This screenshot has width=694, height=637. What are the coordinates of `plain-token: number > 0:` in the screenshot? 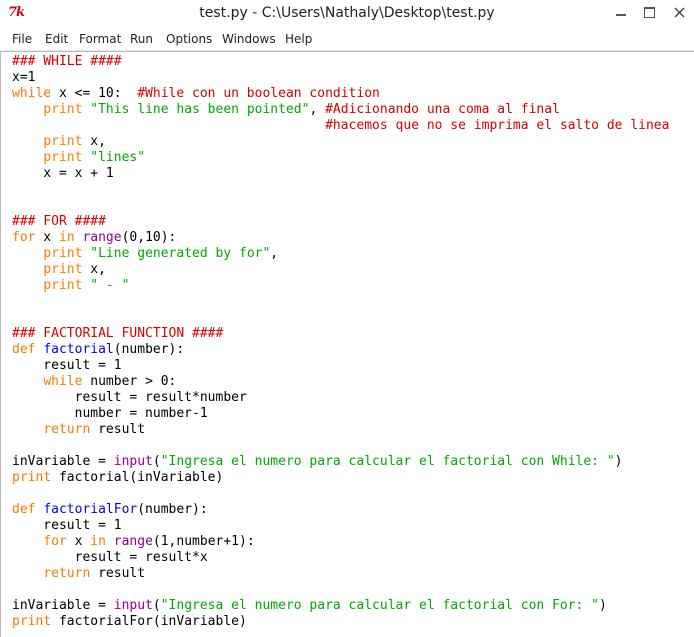 It's located at (129, 381).